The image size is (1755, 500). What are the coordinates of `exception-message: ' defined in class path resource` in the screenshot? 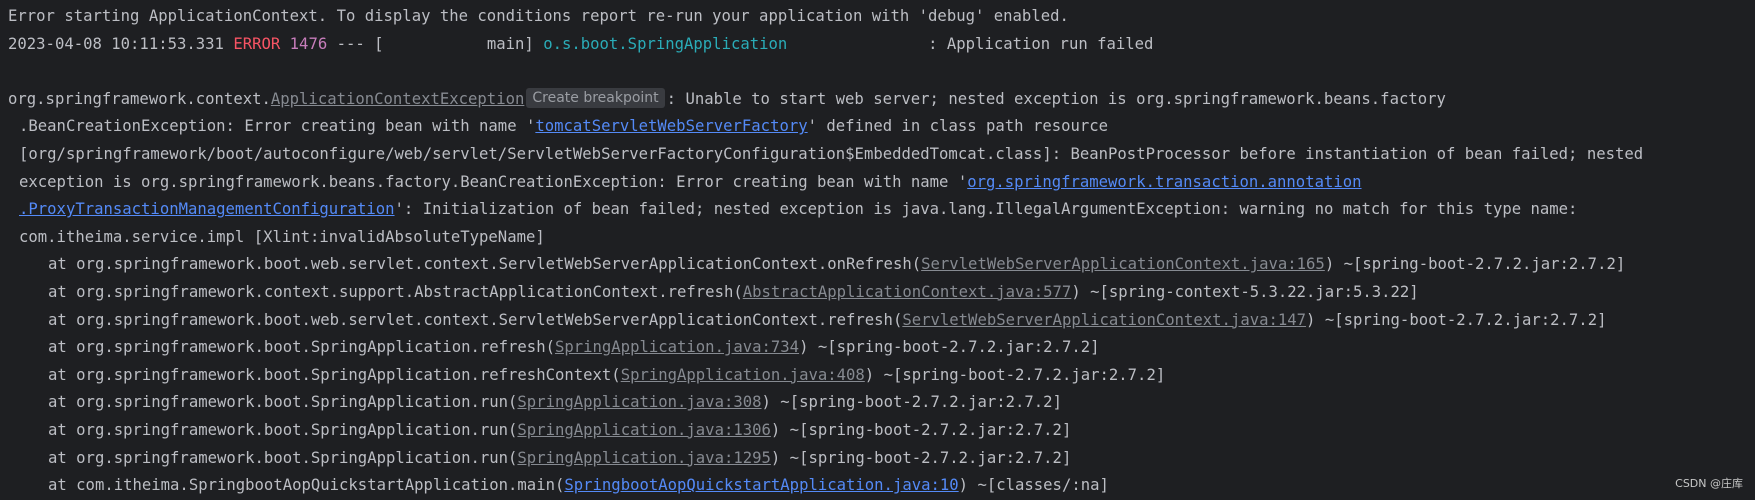 It's located at (958, 126).